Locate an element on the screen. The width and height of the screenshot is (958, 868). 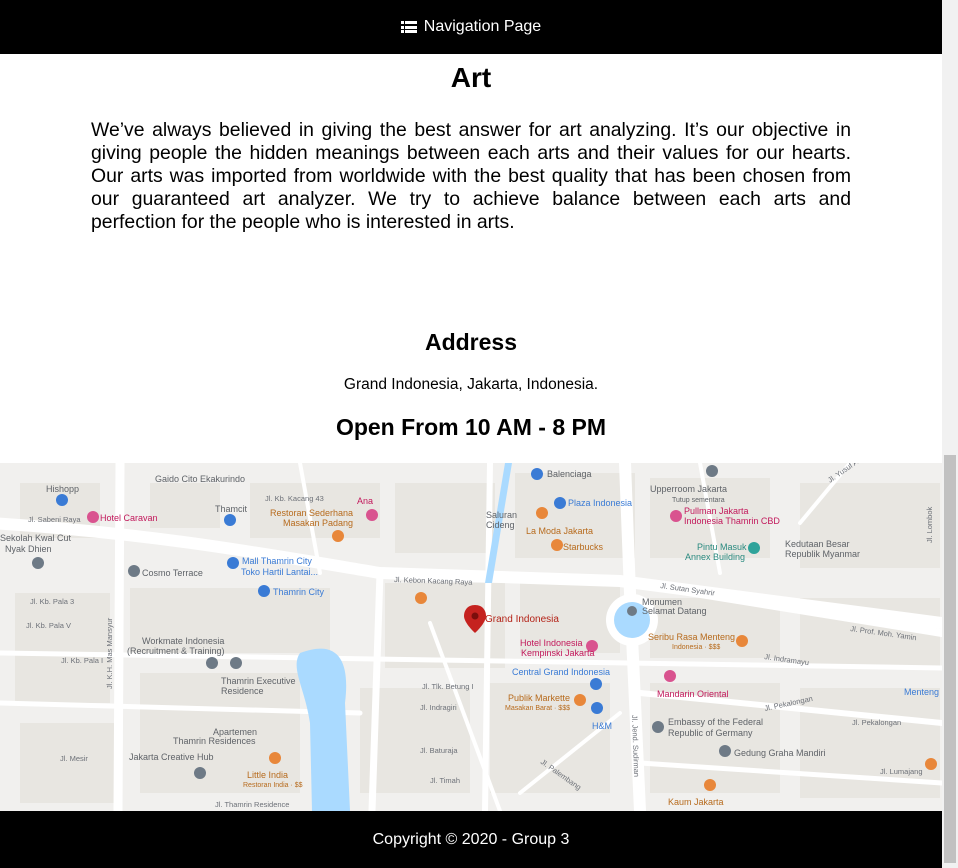
svg-text: Tutup sementara is located at coordinates (698, 500).